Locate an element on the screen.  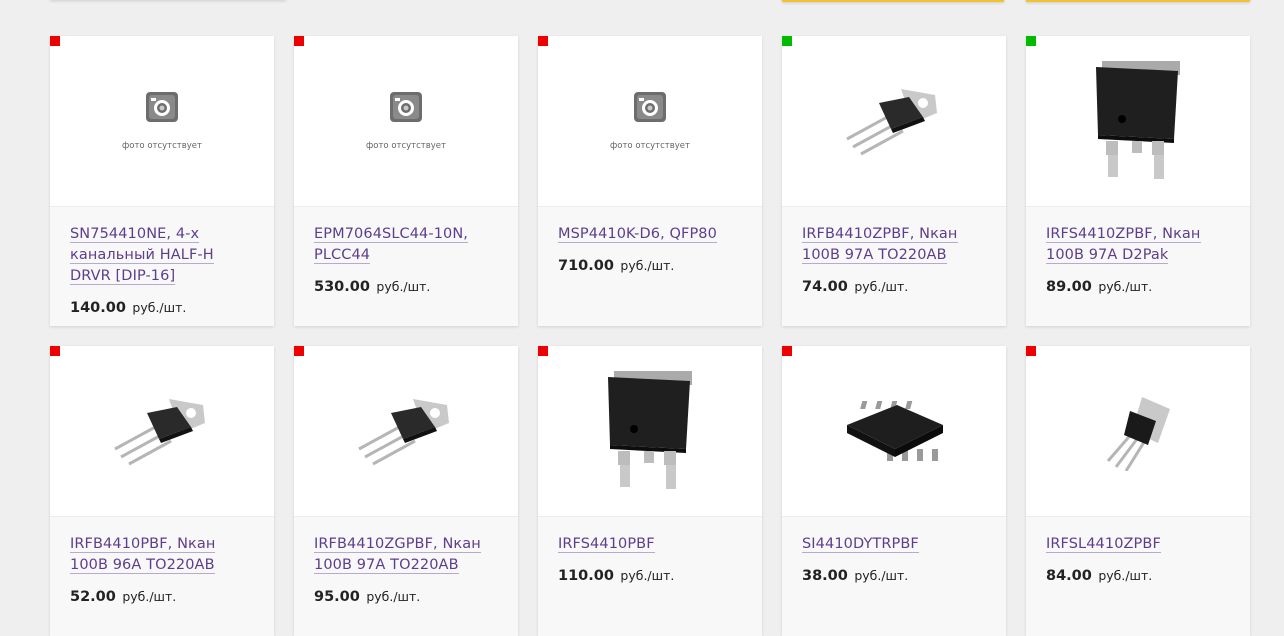
to262-transistor-icon is located at coordinates (1138, 434).